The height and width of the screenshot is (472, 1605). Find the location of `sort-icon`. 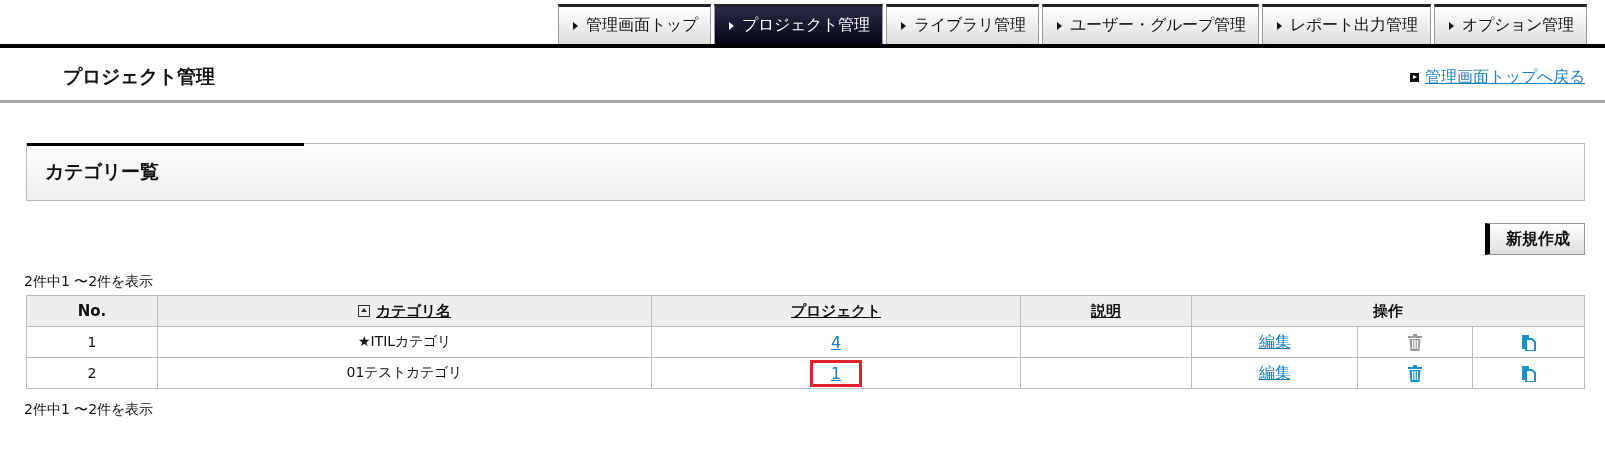

sort-icon is located at coordinates (364, 311).